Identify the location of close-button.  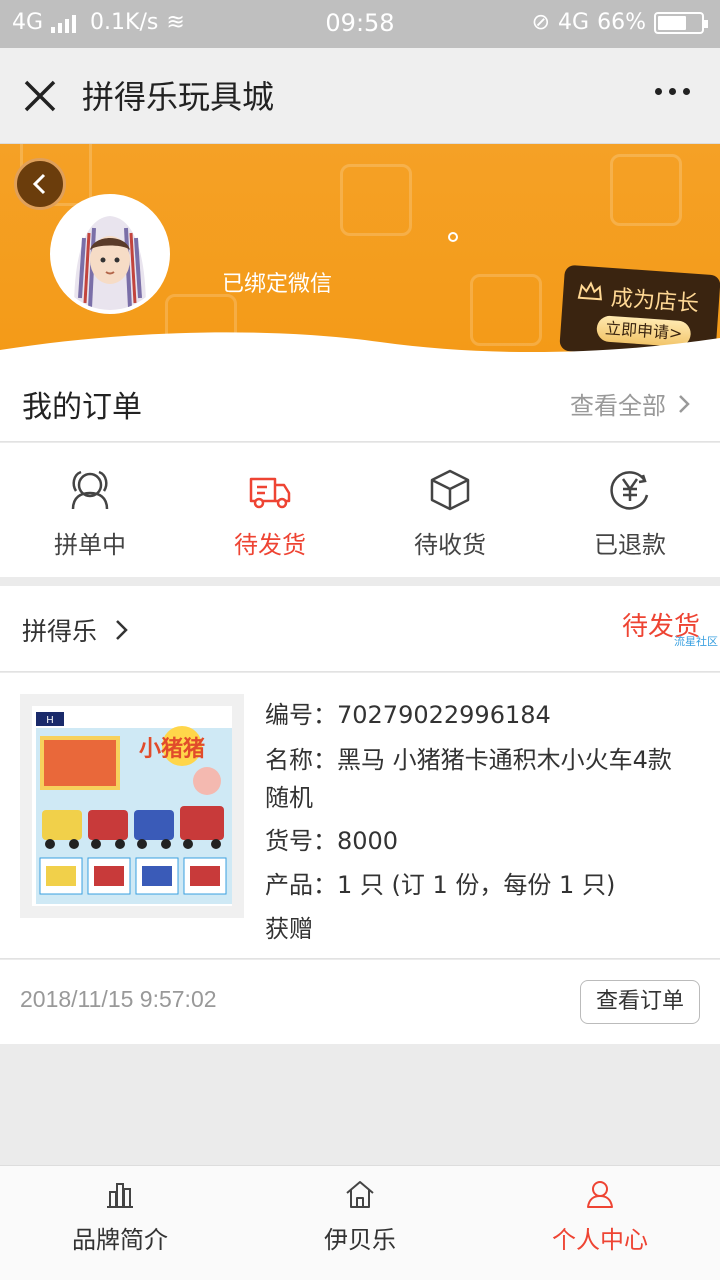
(40, 96).